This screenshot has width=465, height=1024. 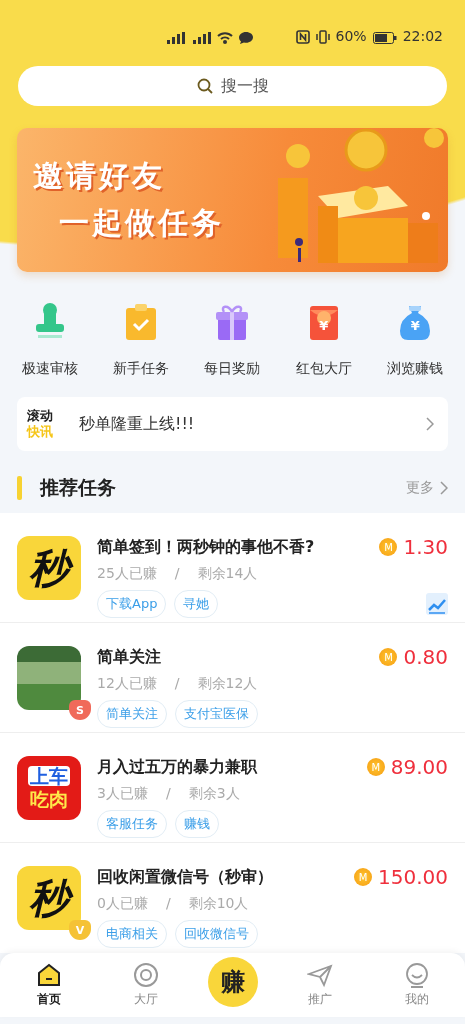 I want to click on news-label: 滚动 快讯, so click(x=40, y=424).